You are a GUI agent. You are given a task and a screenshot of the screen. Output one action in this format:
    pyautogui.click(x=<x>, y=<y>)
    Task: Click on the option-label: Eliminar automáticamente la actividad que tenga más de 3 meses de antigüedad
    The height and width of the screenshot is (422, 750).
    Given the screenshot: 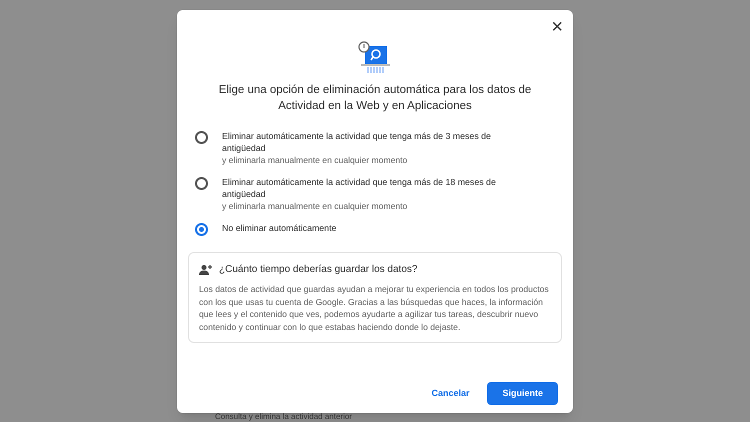 What is the action you would take?
    pyautogui.click(x=357, y=142)
    